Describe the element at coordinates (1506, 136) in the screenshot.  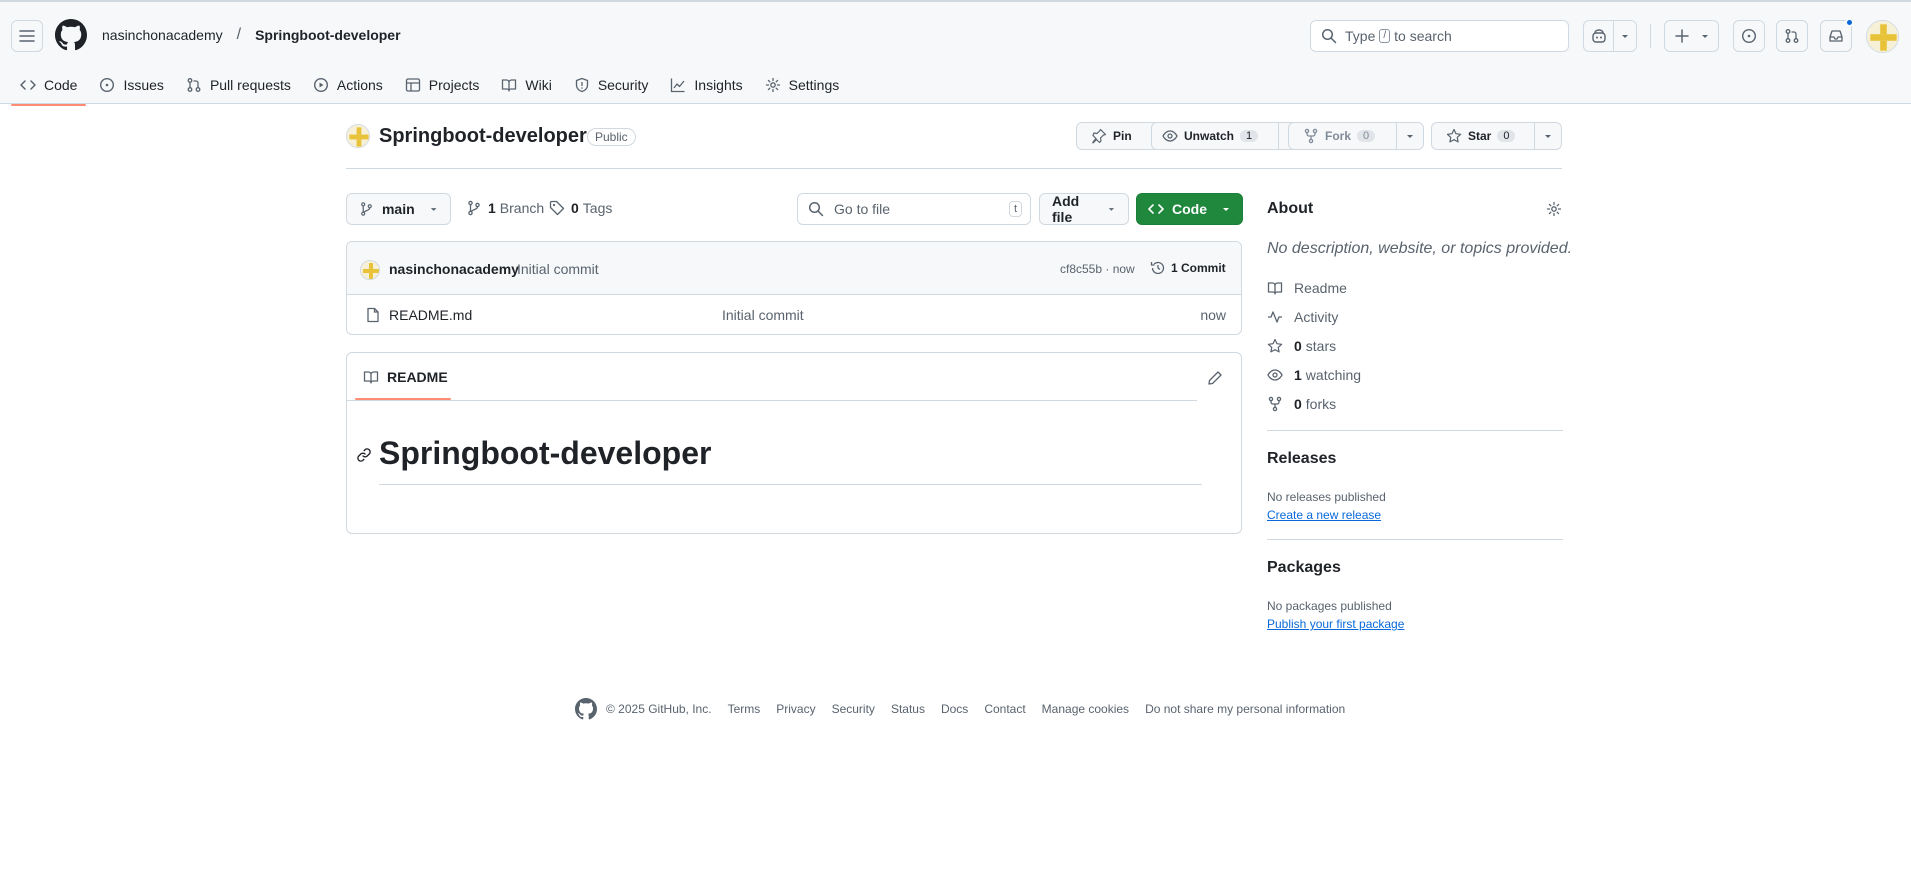
I see `star-count: 0` at that location.